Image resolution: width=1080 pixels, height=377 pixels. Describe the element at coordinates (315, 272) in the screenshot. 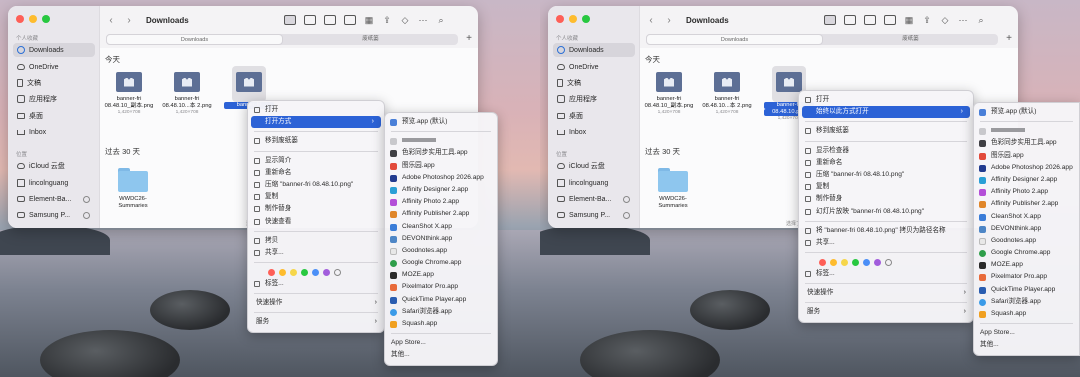

I see `tag-blue` at that location.